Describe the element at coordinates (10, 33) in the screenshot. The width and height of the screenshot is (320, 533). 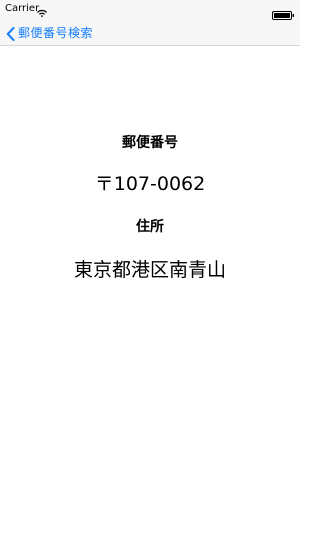
I see `chevron-left-icon` at that location.